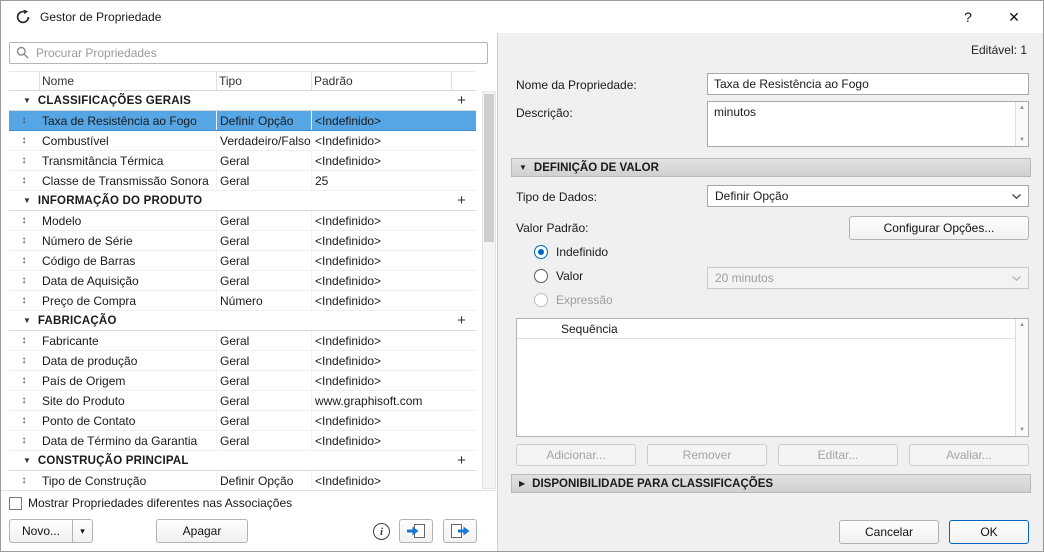  Describe the element at coordinates (242, 201) in the screenshot. I see `group-header-row: ▼ INFORMAÇÃO DO PRODUTO +` at that location.